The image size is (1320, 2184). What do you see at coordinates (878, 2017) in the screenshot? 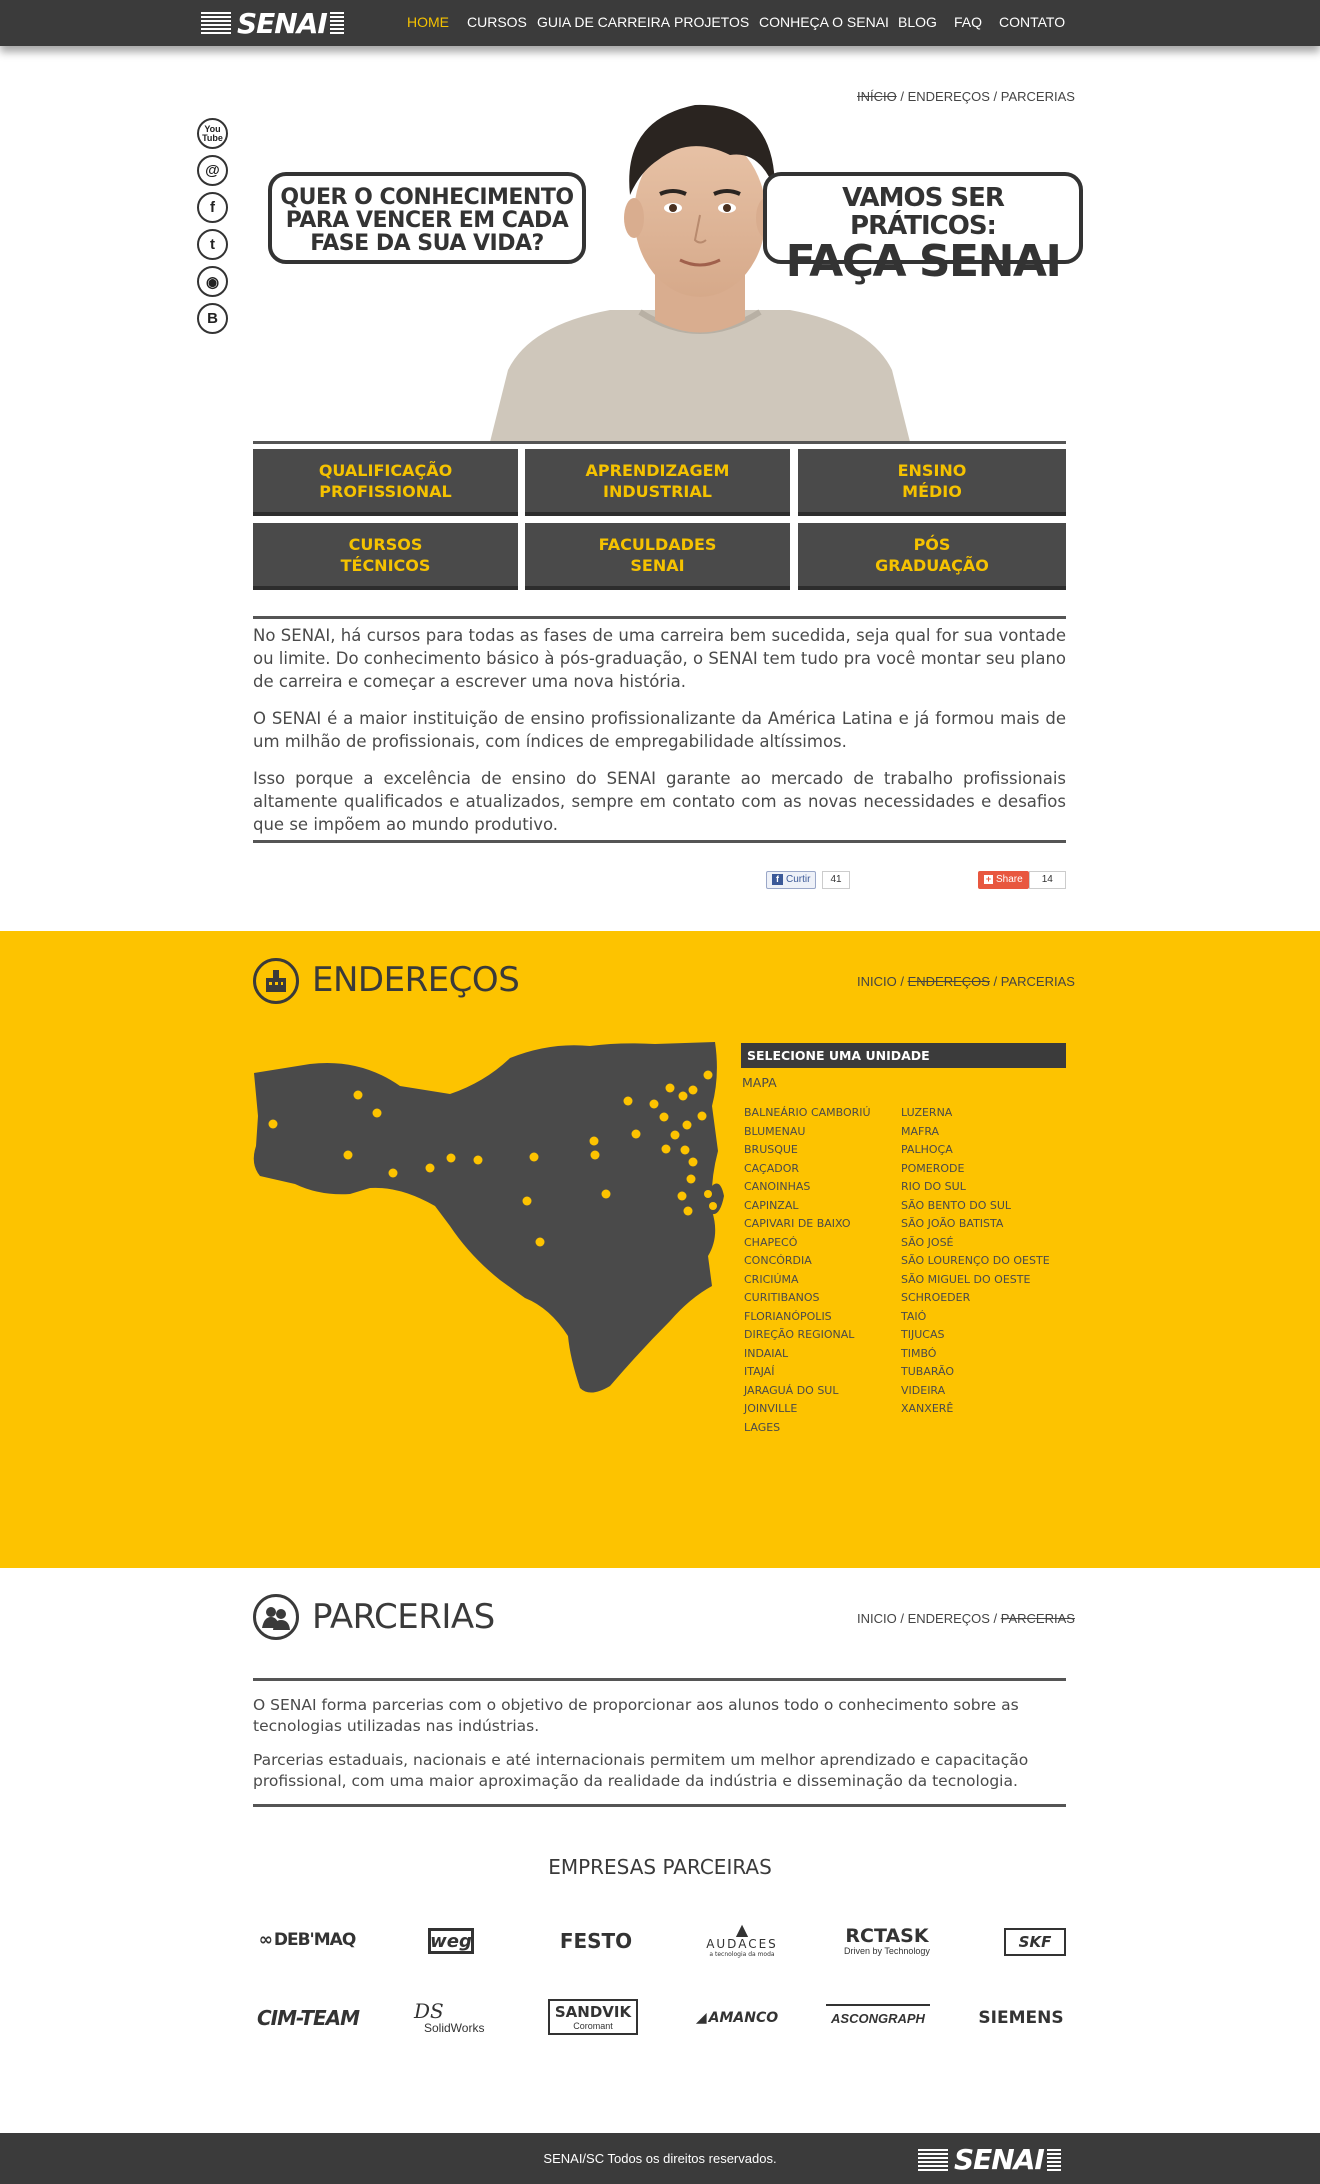
I see `ascongraph-logo: ASCONGRAPH` at bounding box center [878, 2017].